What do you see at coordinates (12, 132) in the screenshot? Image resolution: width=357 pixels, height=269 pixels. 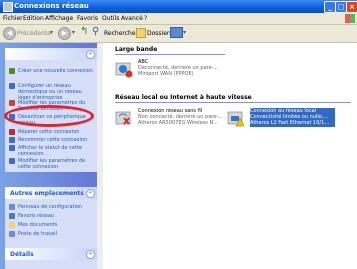 I see `repair-icon` at bounding box center [12, 132].